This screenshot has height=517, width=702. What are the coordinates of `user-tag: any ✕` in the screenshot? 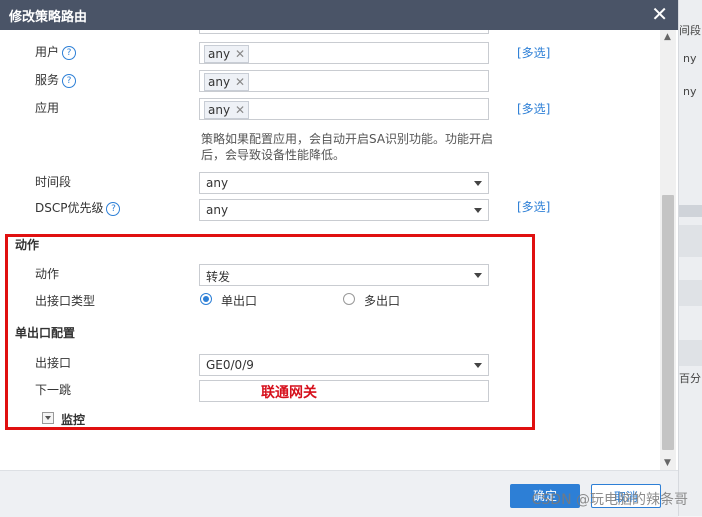 It's located at (227, 54).